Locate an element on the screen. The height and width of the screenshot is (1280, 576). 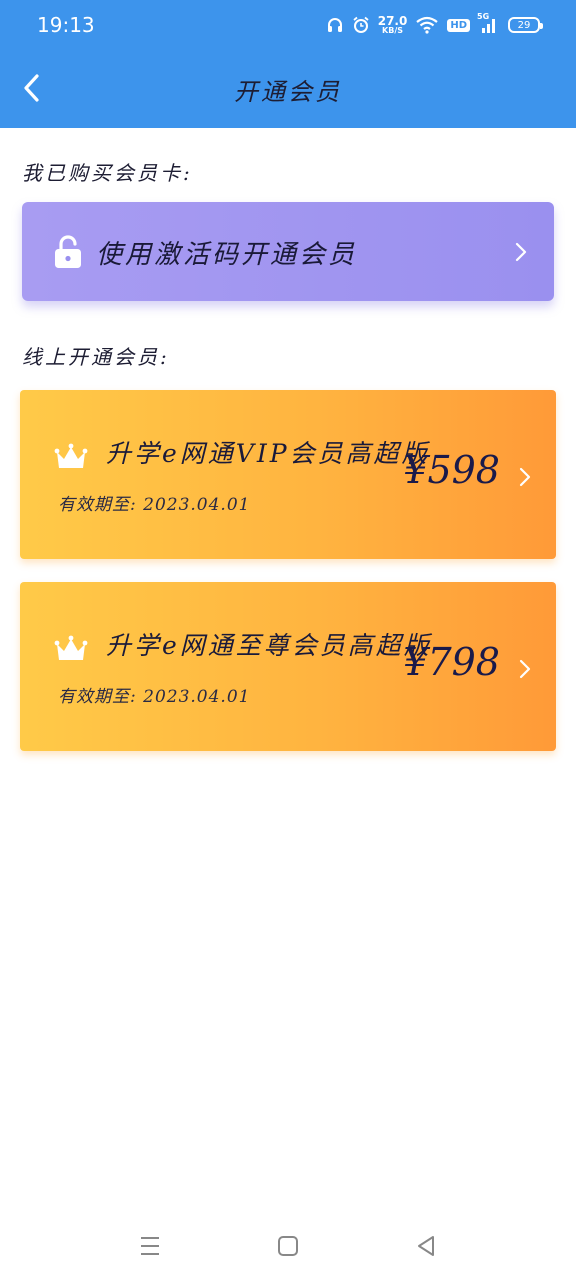
plan-card-vip: 升学e网通VIP会员高超版 有效期至: 2023.04.01 ¥598 is located at coordinates (288, 474).